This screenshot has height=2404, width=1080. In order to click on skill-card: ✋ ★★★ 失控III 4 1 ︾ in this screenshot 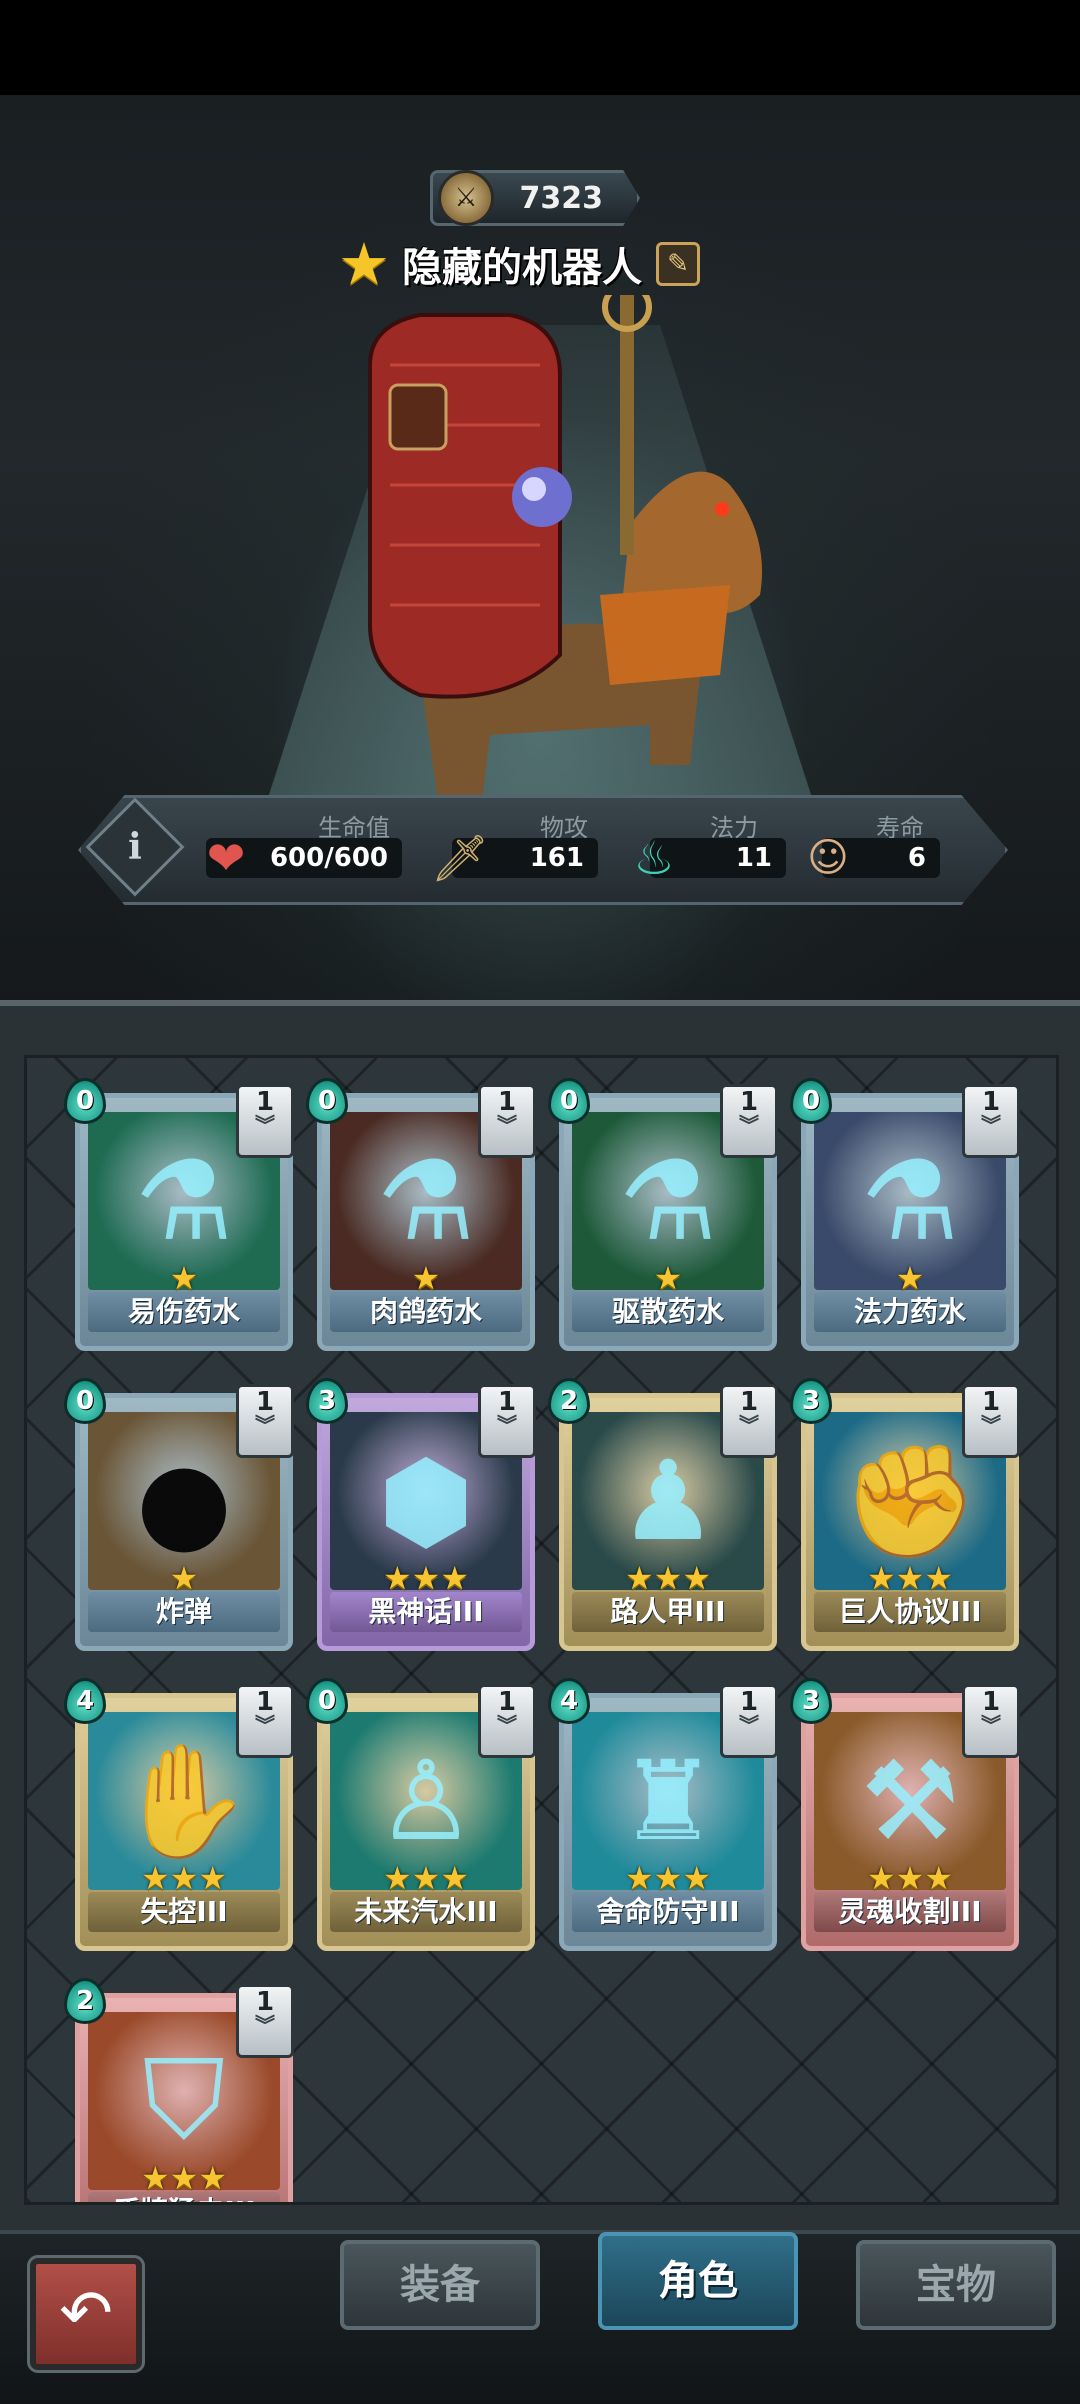, I will do `click(179, 1814)`.